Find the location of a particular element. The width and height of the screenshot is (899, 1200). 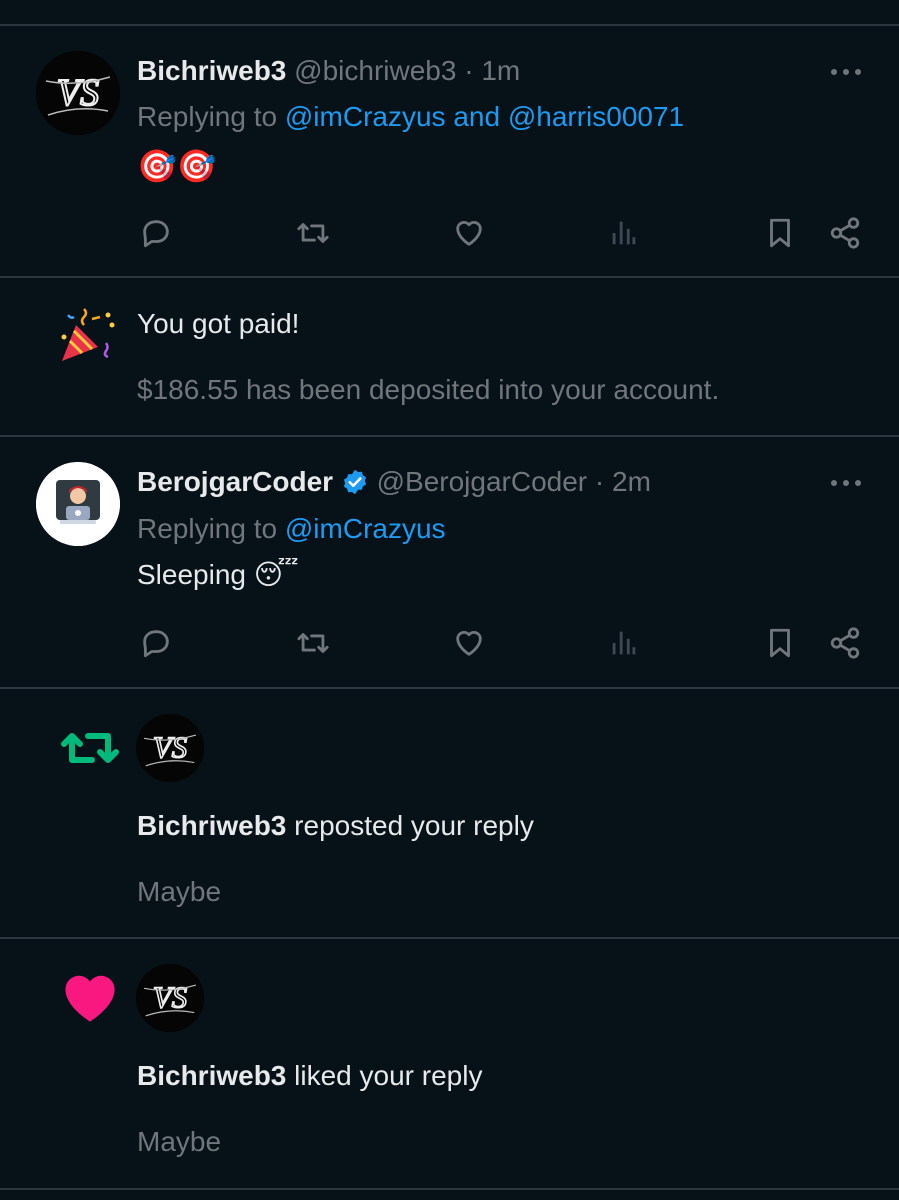

tweet-header: Bichriweb3 @bichriweb3 · 1m is located at coordinates (328, 71).